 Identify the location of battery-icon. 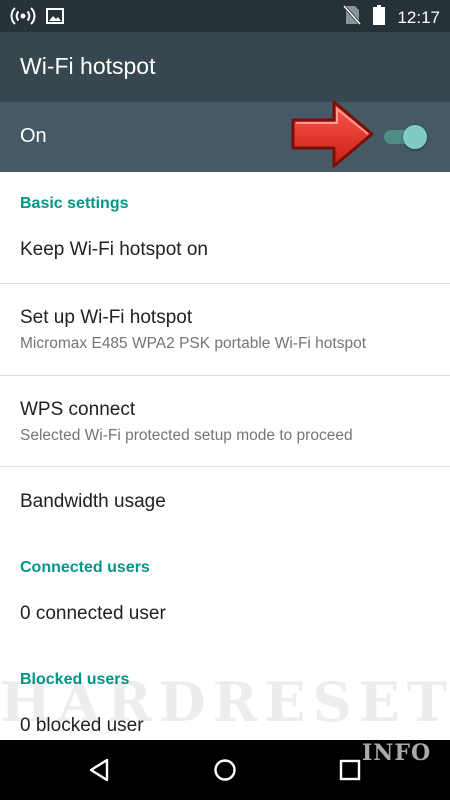
(379, 17).